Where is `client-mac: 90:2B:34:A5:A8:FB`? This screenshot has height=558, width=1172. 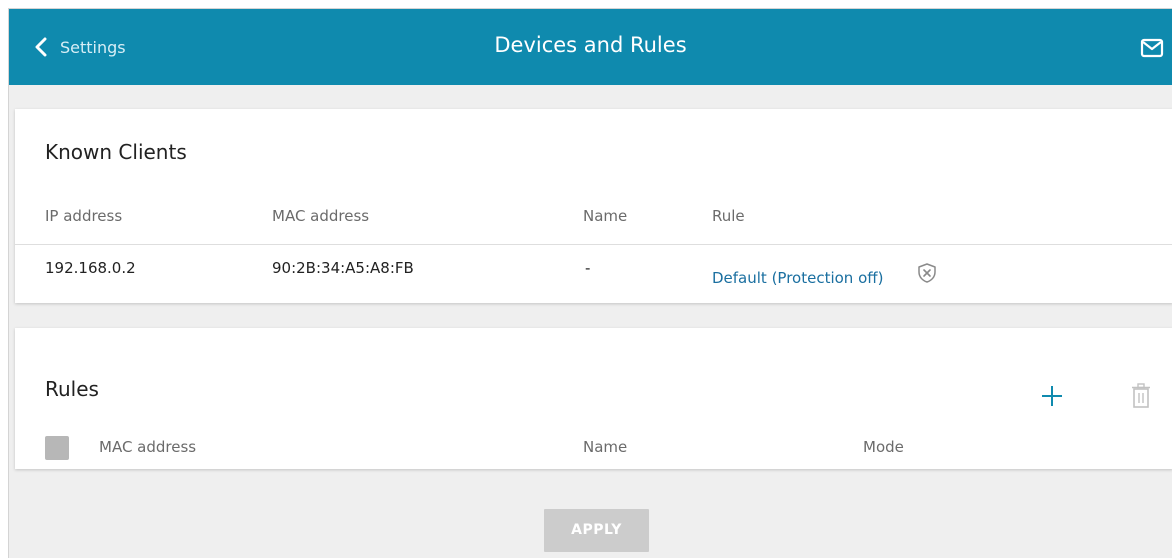
client-mac: 90:2B:34:A5:A8:FB is located at coordinates (343, 268).